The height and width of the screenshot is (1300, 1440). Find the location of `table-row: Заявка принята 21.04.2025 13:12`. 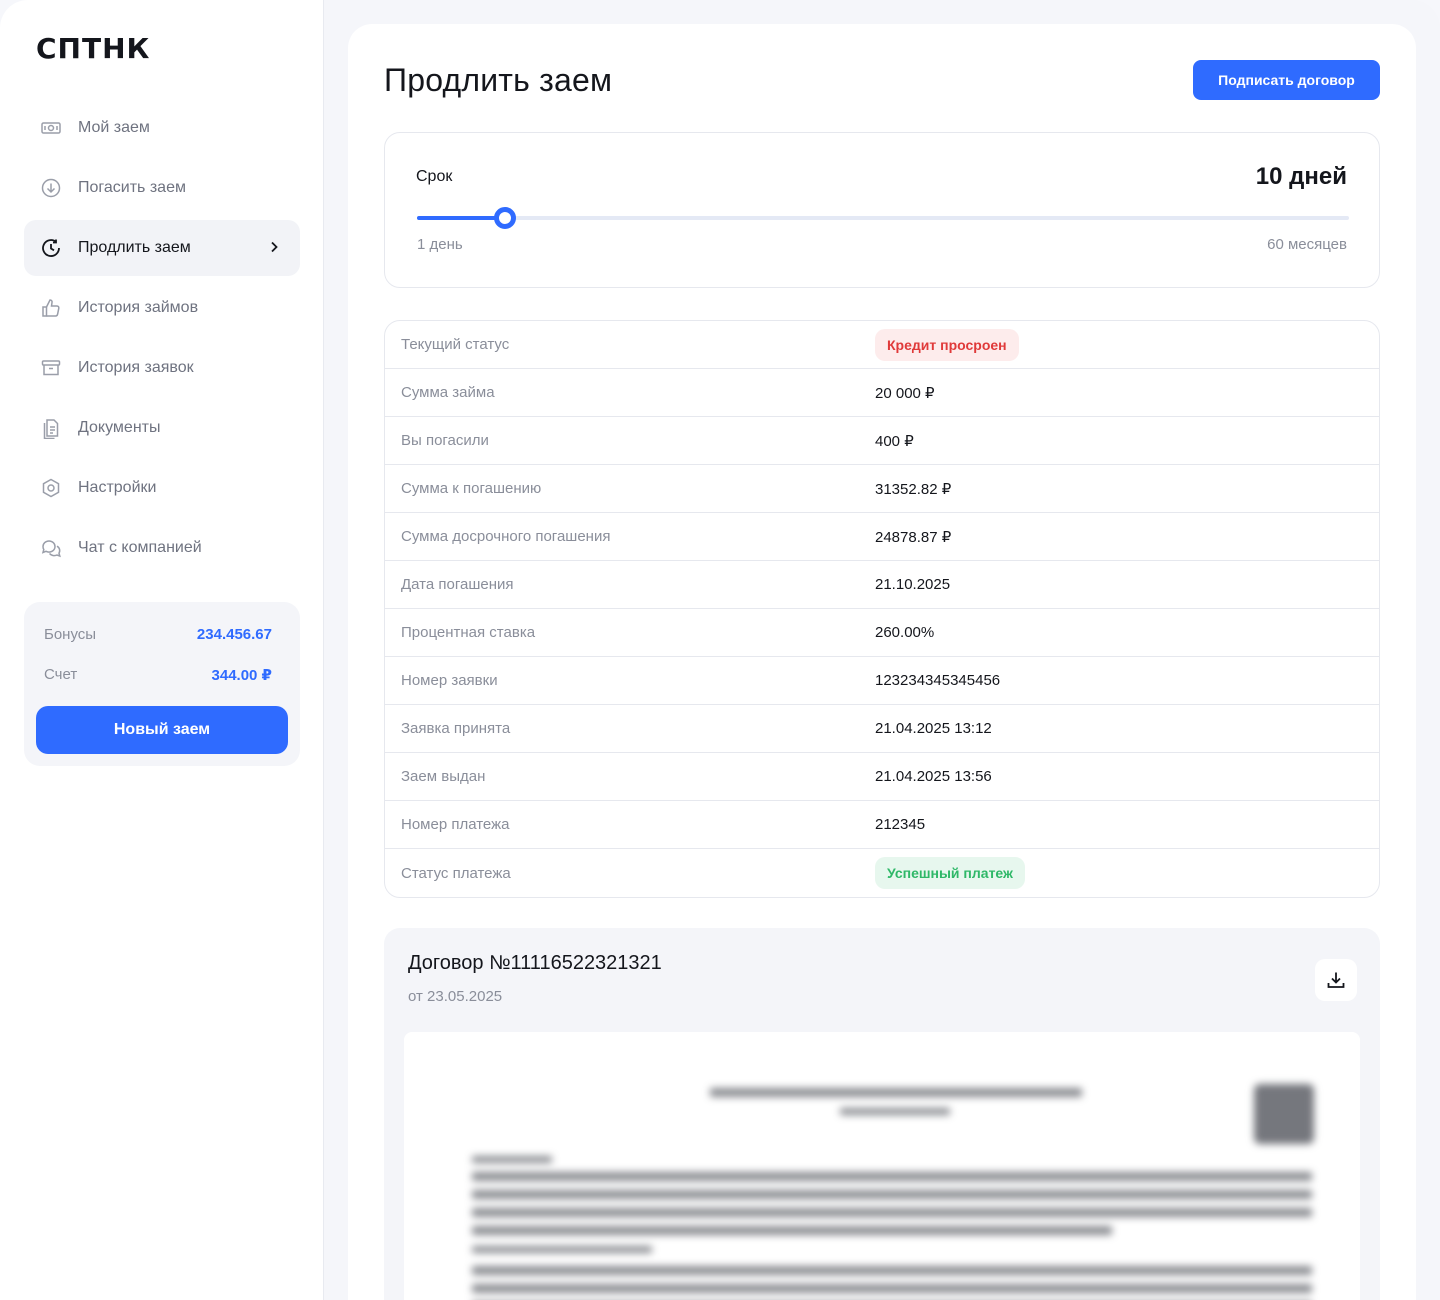

table-row: Заявка принята 21.04.2025 13:12 is located at coordinates (882, 729).